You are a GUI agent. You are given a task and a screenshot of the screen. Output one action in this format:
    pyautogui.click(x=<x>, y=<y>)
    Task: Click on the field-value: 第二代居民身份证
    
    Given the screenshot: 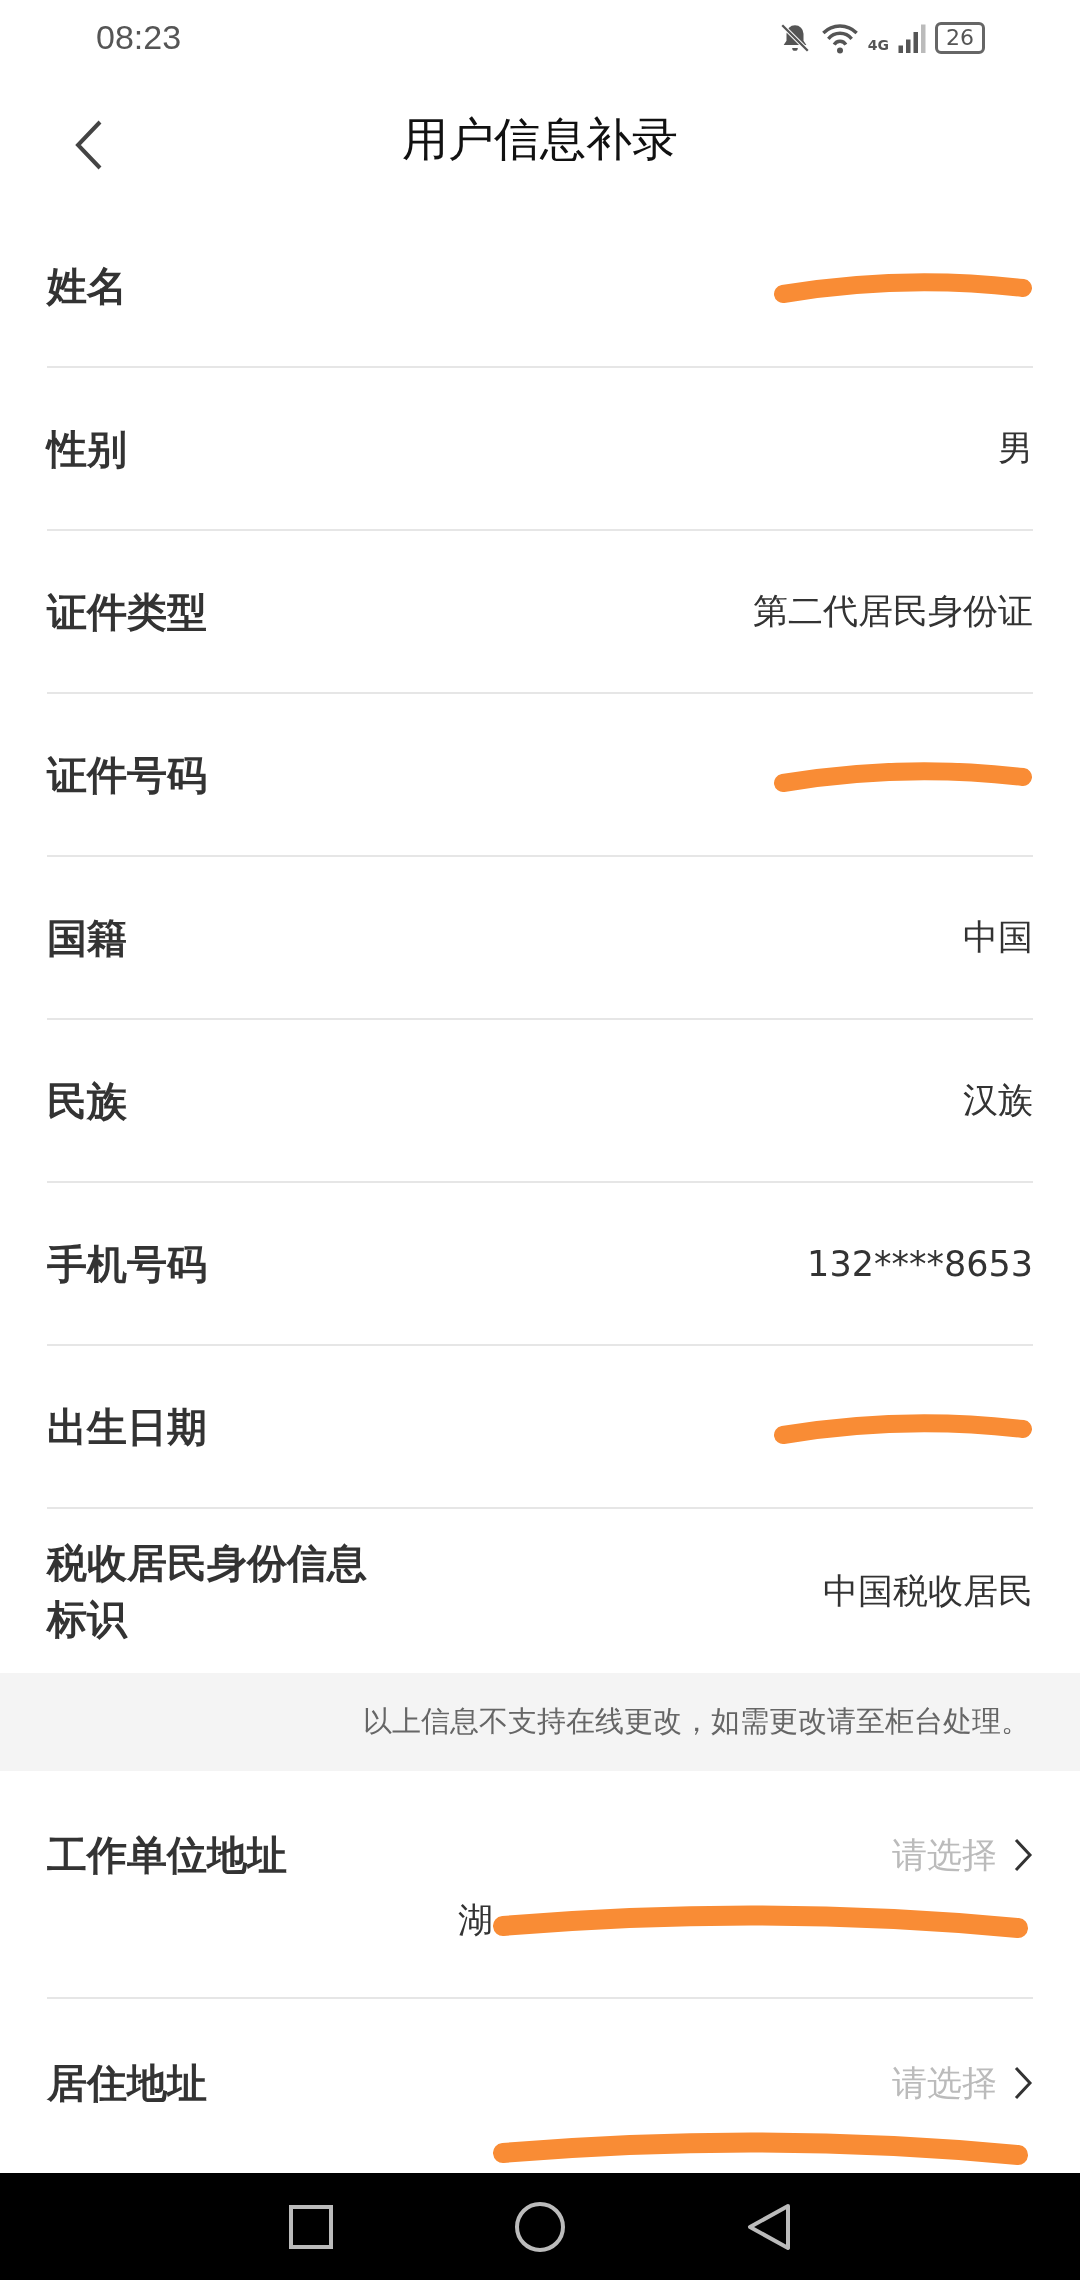 What is the action you would take?
    pyautogui.click(x=893, y=611)
    